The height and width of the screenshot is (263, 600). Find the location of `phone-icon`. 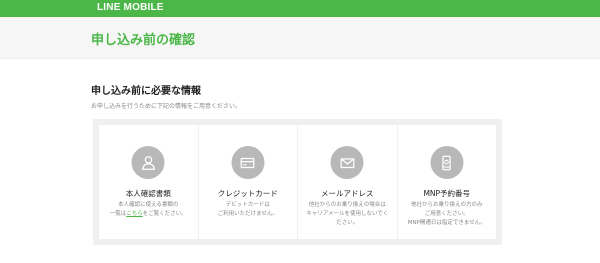

phone-icon is located at coordinates (447, 162).